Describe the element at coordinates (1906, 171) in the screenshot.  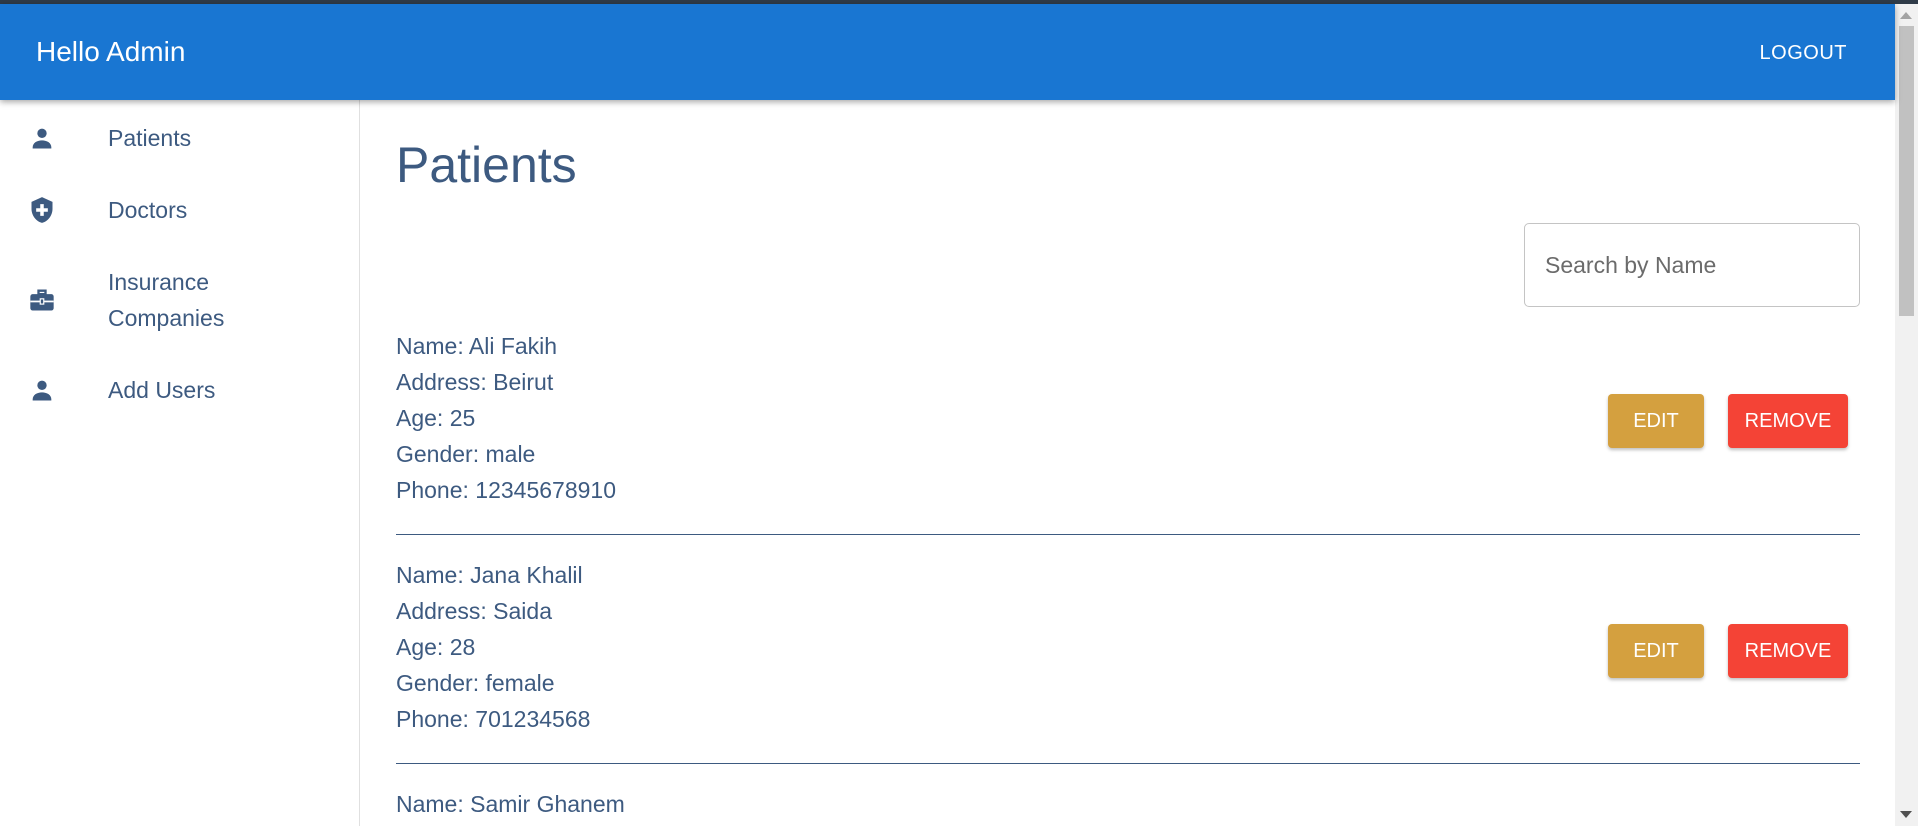
I see `scrollbar-thumb` at that location.